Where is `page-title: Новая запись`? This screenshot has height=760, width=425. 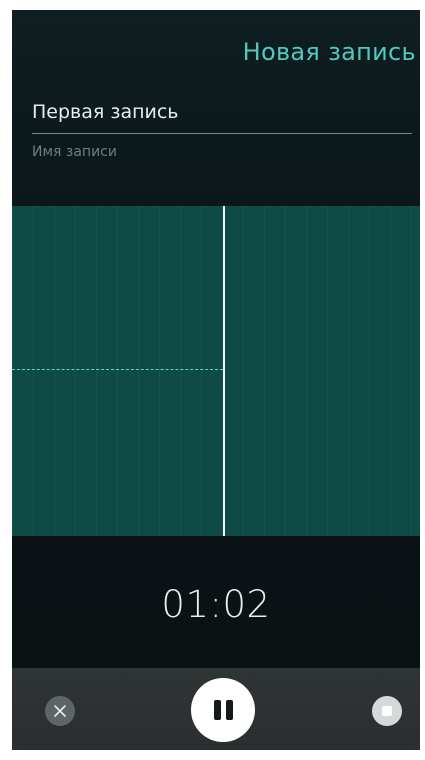 page-title: Новая запись is located at coordinates (329, 52).